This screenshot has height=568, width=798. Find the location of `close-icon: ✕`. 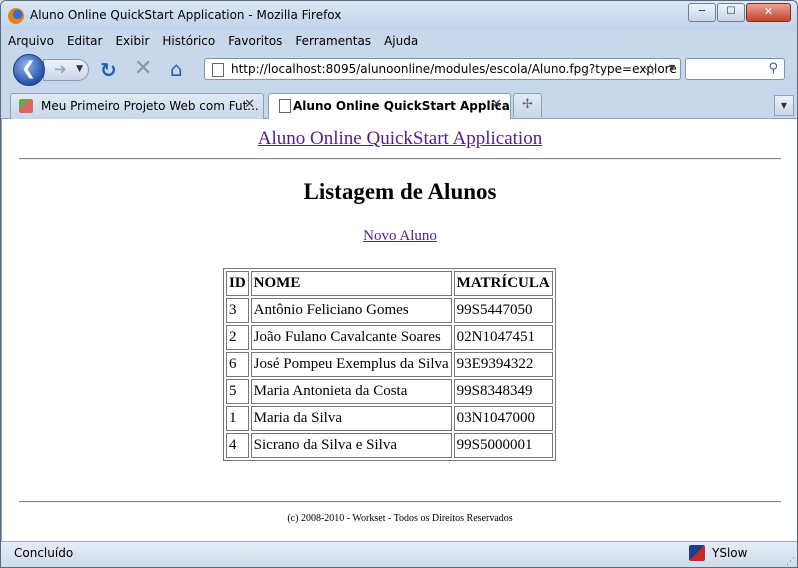

close-icon: ✕ is located at coordinates (768, 11).